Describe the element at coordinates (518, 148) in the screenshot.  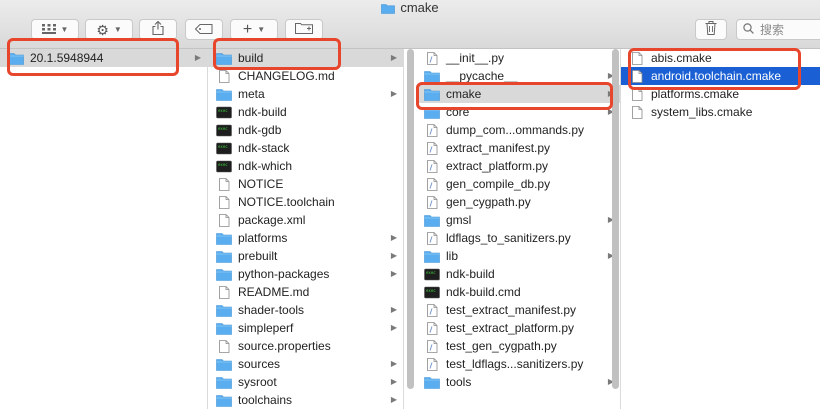
I see `list-item: extract_manifest.py` at that location.